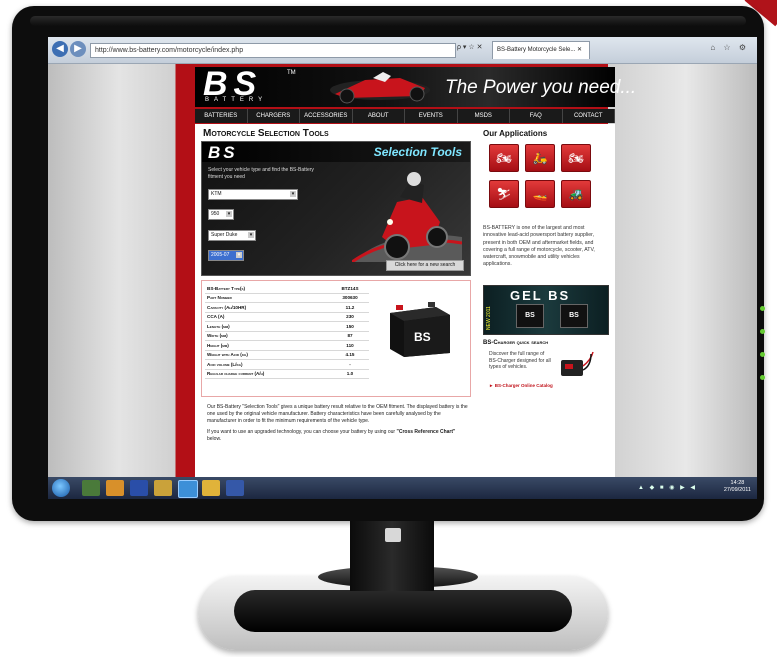  What do you see at coordinates (484, 116) in the screenshot?
I see `nav-item-msds: MSDS` at bounding box center [484, 116].